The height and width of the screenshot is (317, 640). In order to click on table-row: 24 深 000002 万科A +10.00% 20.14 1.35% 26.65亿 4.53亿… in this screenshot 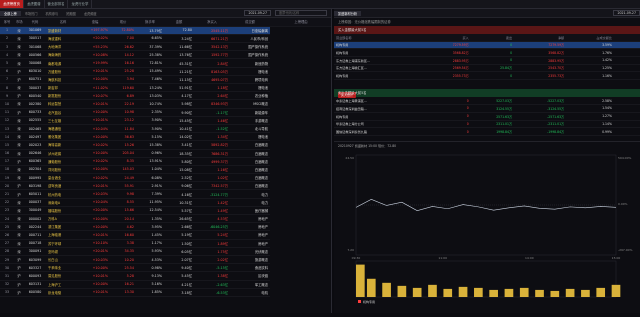, I will do `click(165, 219)`.